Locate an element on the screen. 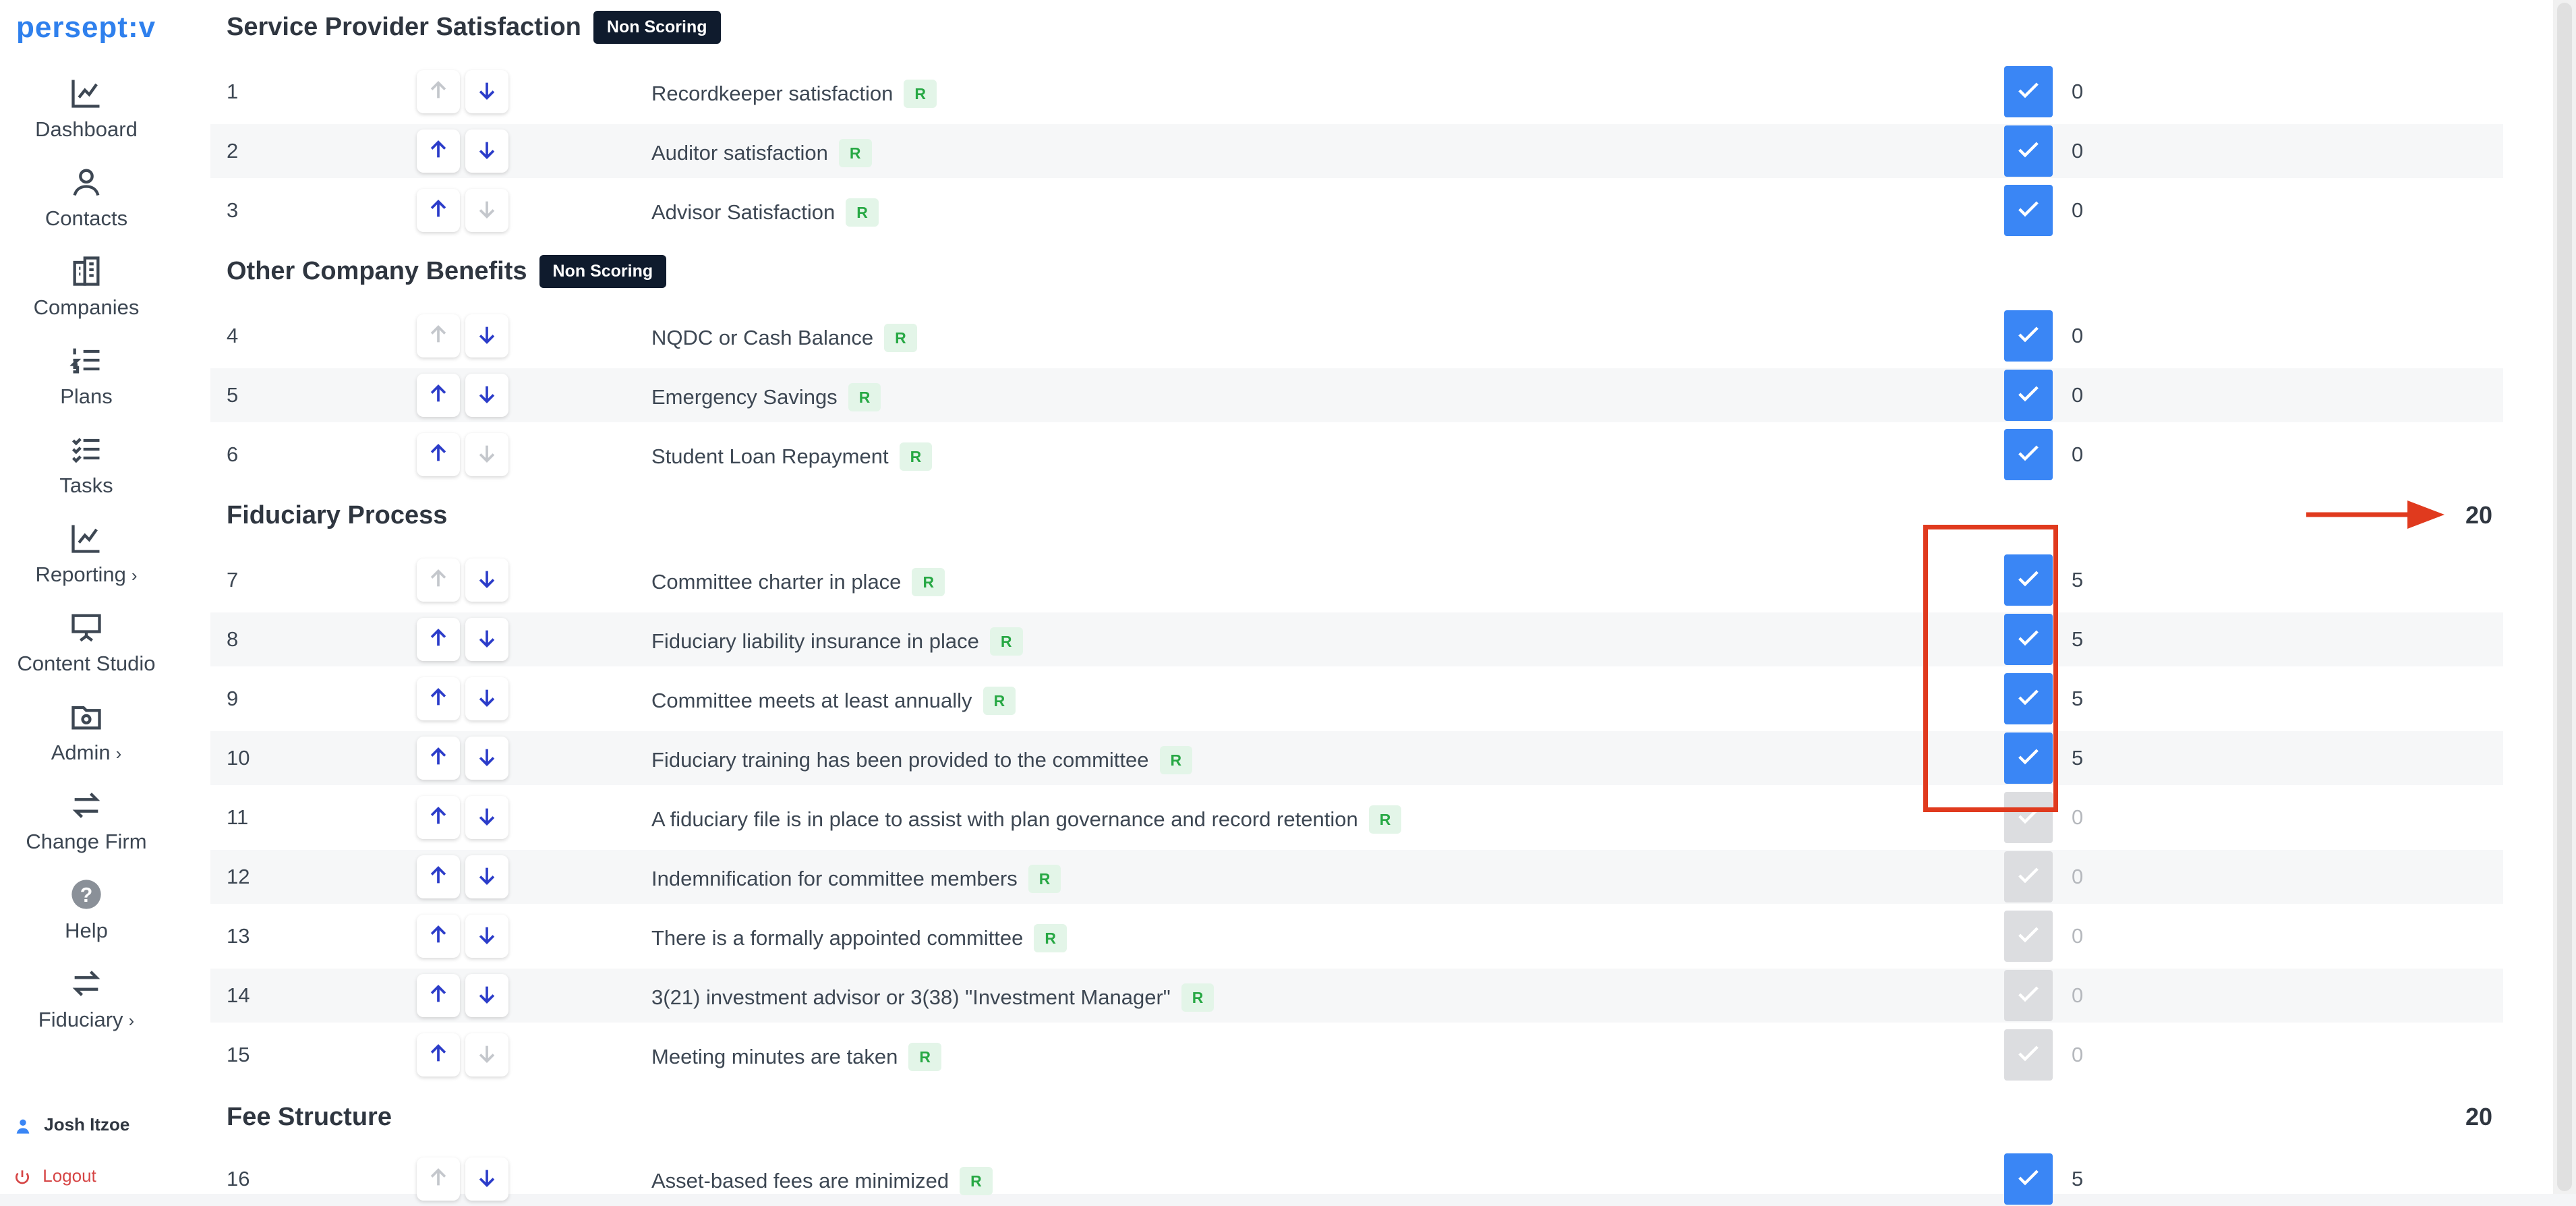  sidebar-item-fiduciary: Fiduciary › is located at coordinates (86, 999).